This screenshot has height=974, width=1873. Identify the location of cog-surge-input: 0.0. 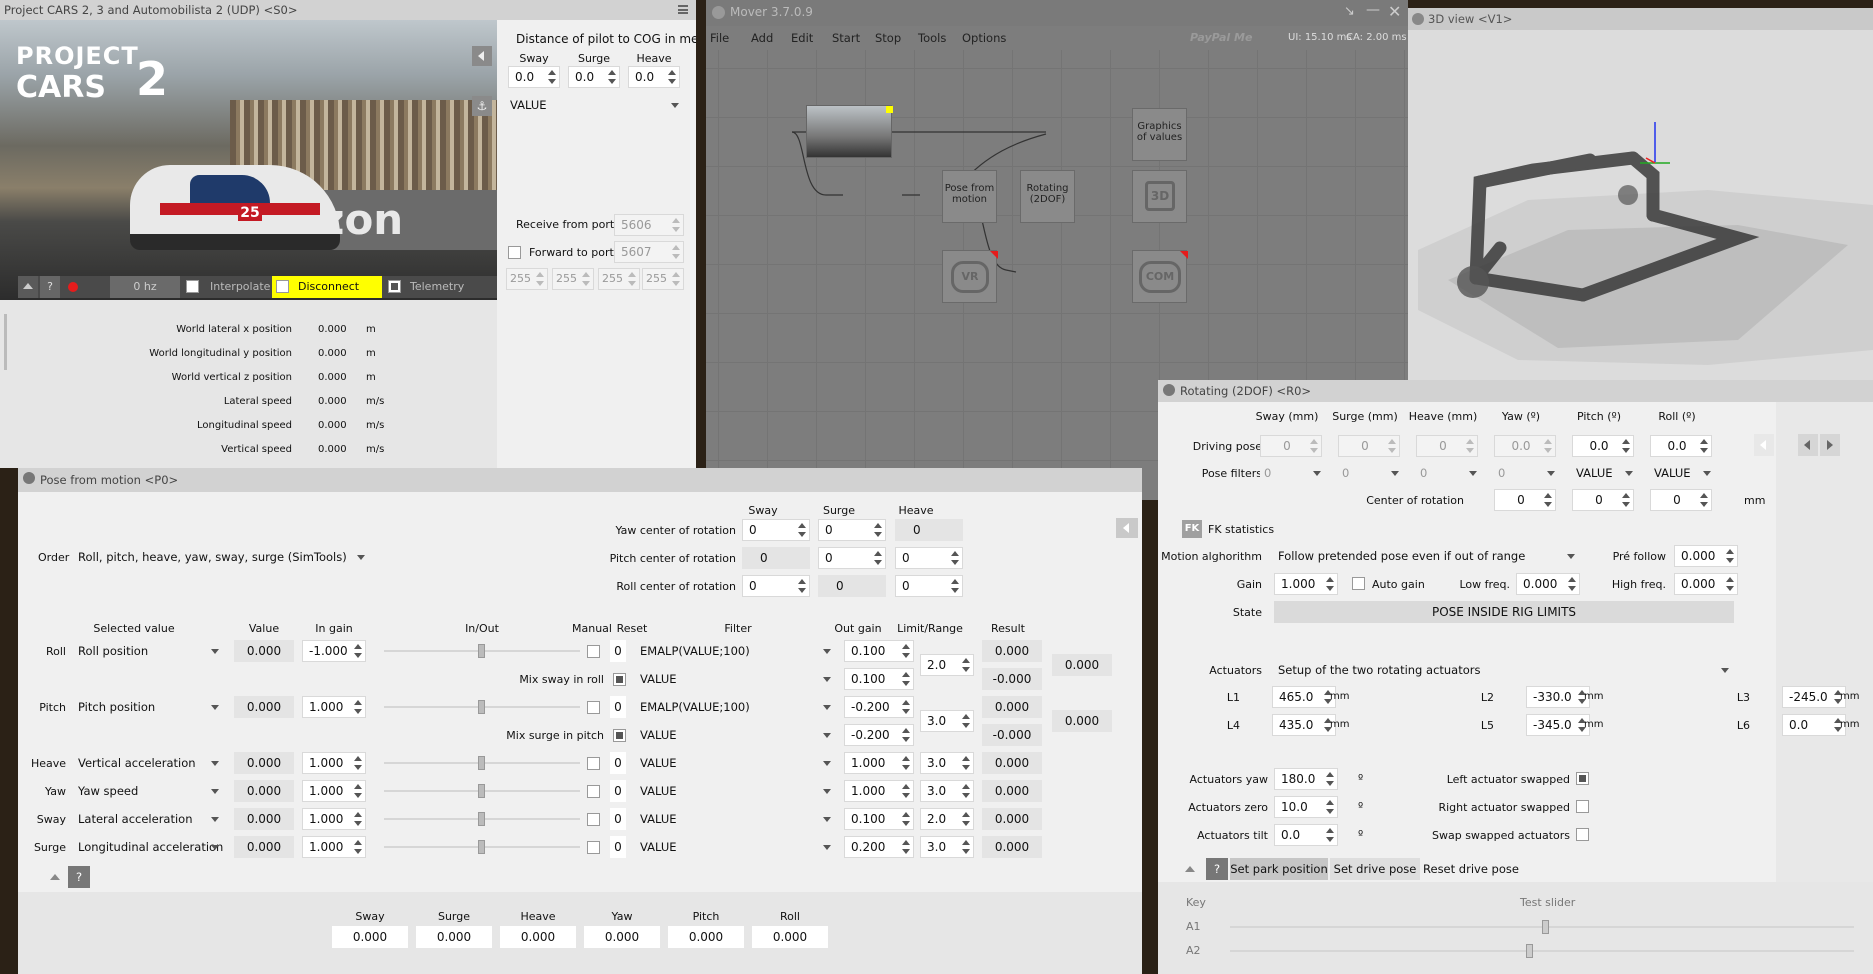
(594, 77).